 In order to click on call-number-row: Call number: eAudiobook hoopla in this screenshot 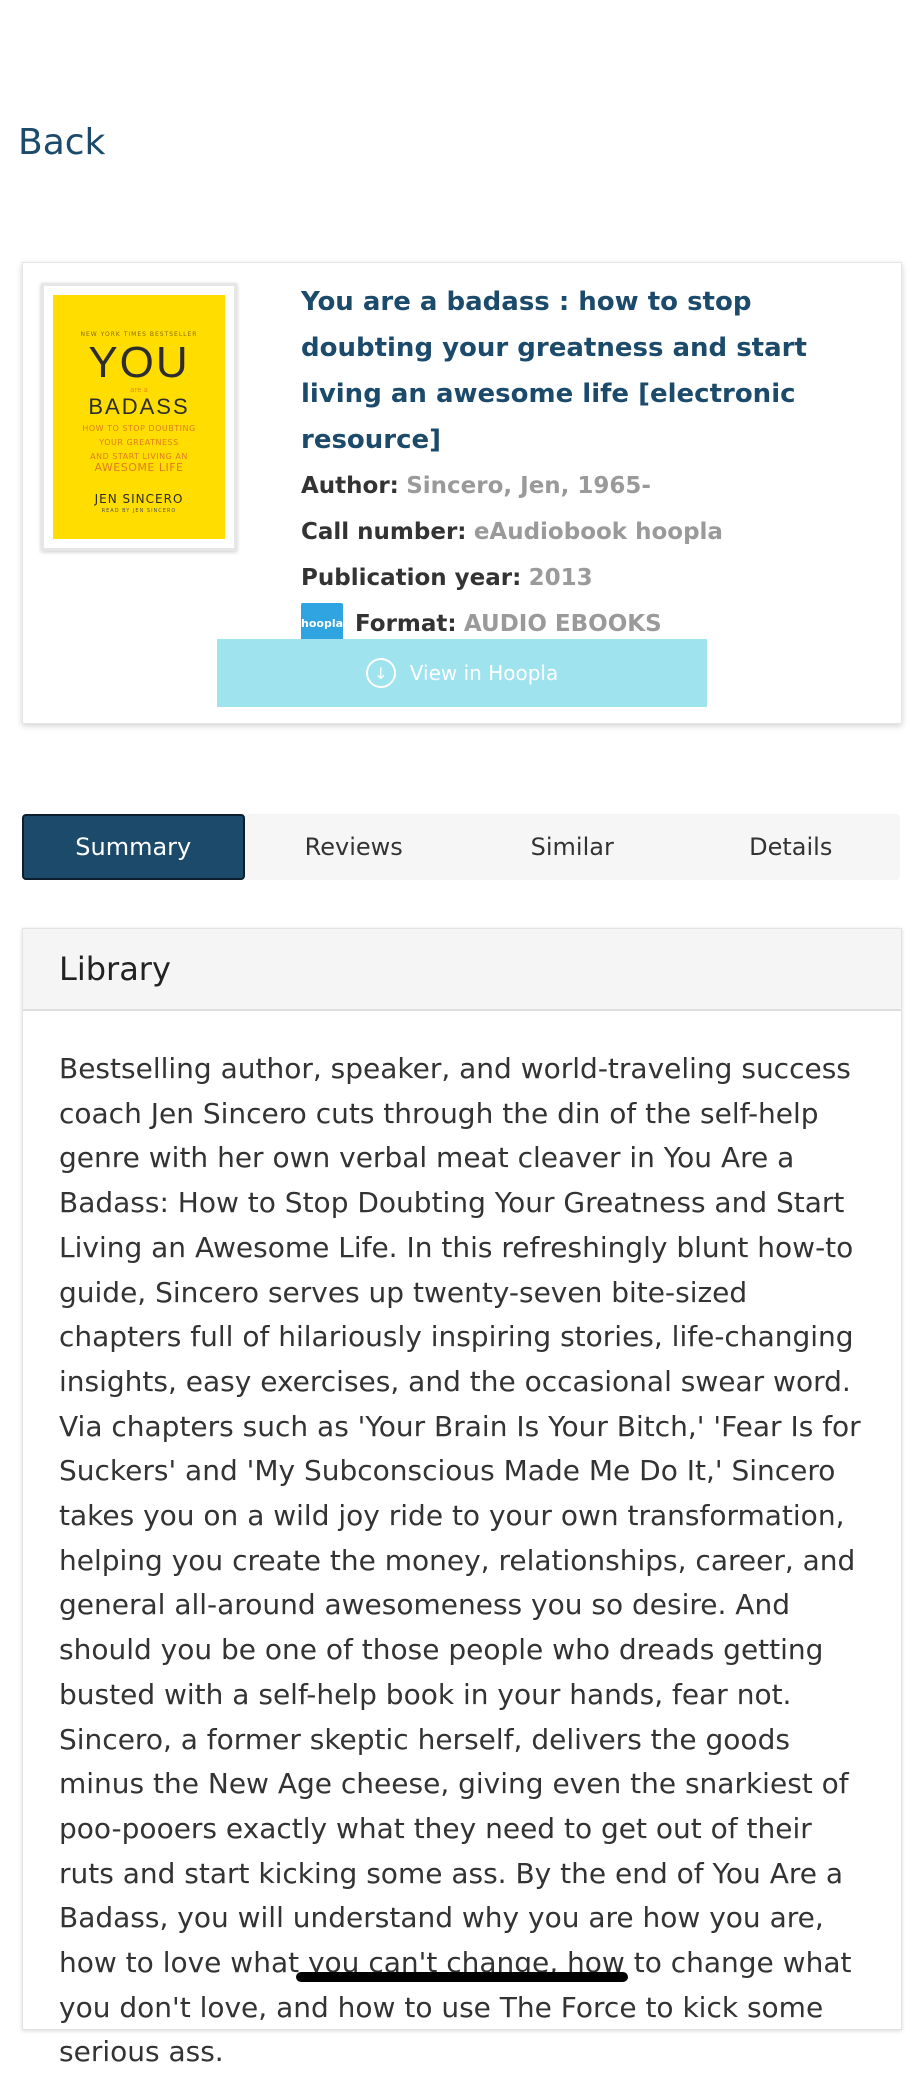, I will do `click(586, 532)`.